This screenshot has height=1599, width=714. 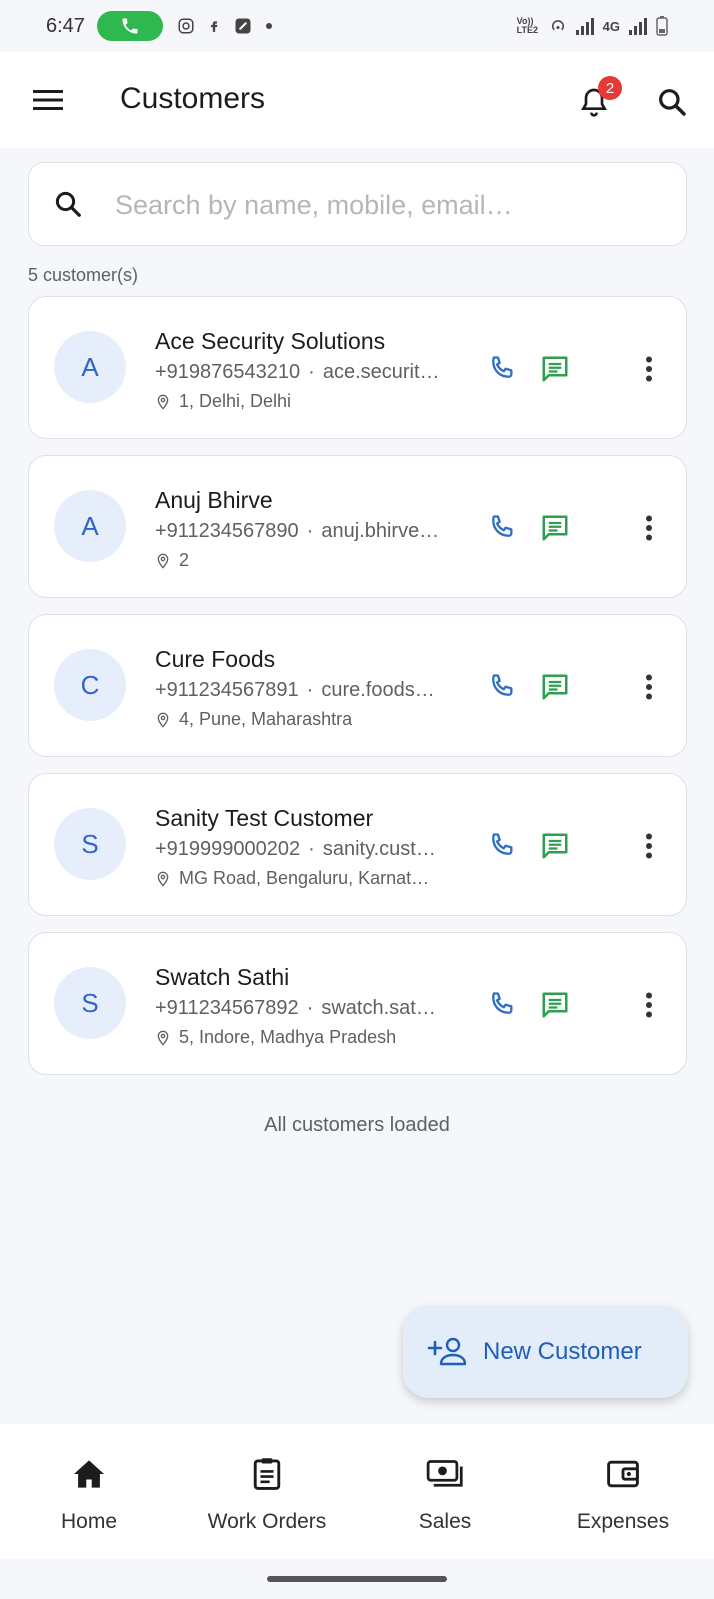 I want to click on avatar: A, so click(x=90, y=526).